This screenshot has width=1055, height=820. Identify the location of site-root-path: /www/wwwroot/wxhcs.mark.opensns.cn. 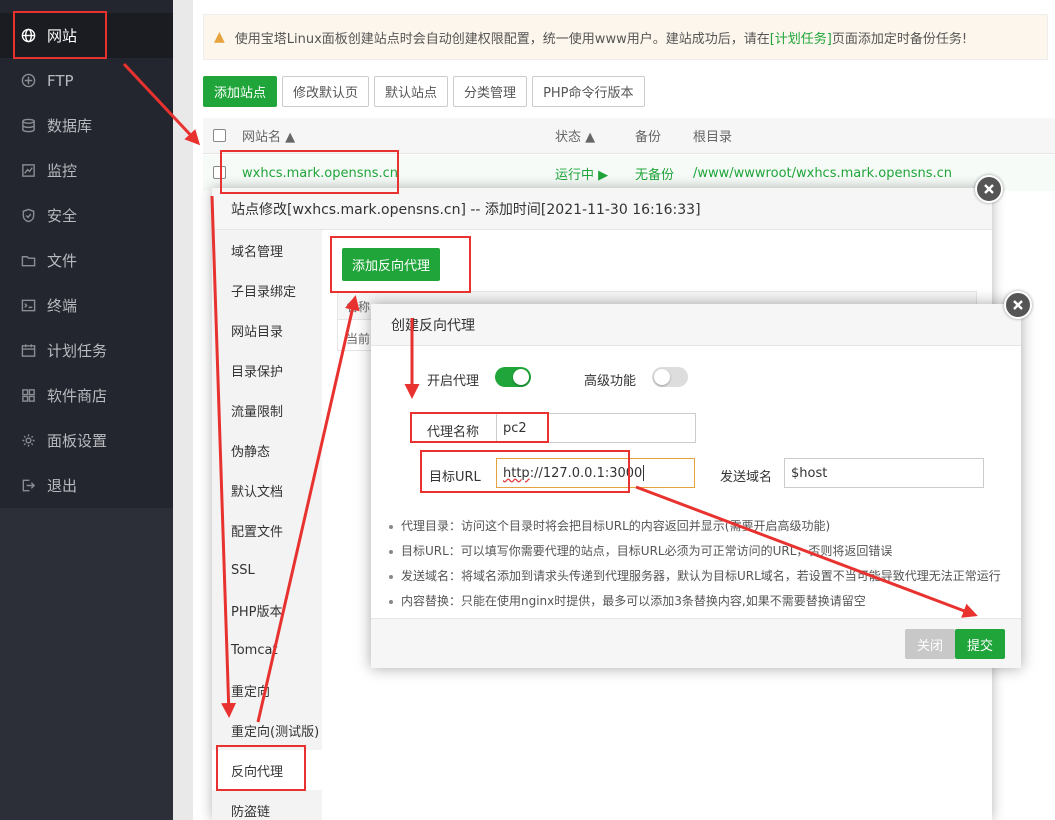
(822, 173).